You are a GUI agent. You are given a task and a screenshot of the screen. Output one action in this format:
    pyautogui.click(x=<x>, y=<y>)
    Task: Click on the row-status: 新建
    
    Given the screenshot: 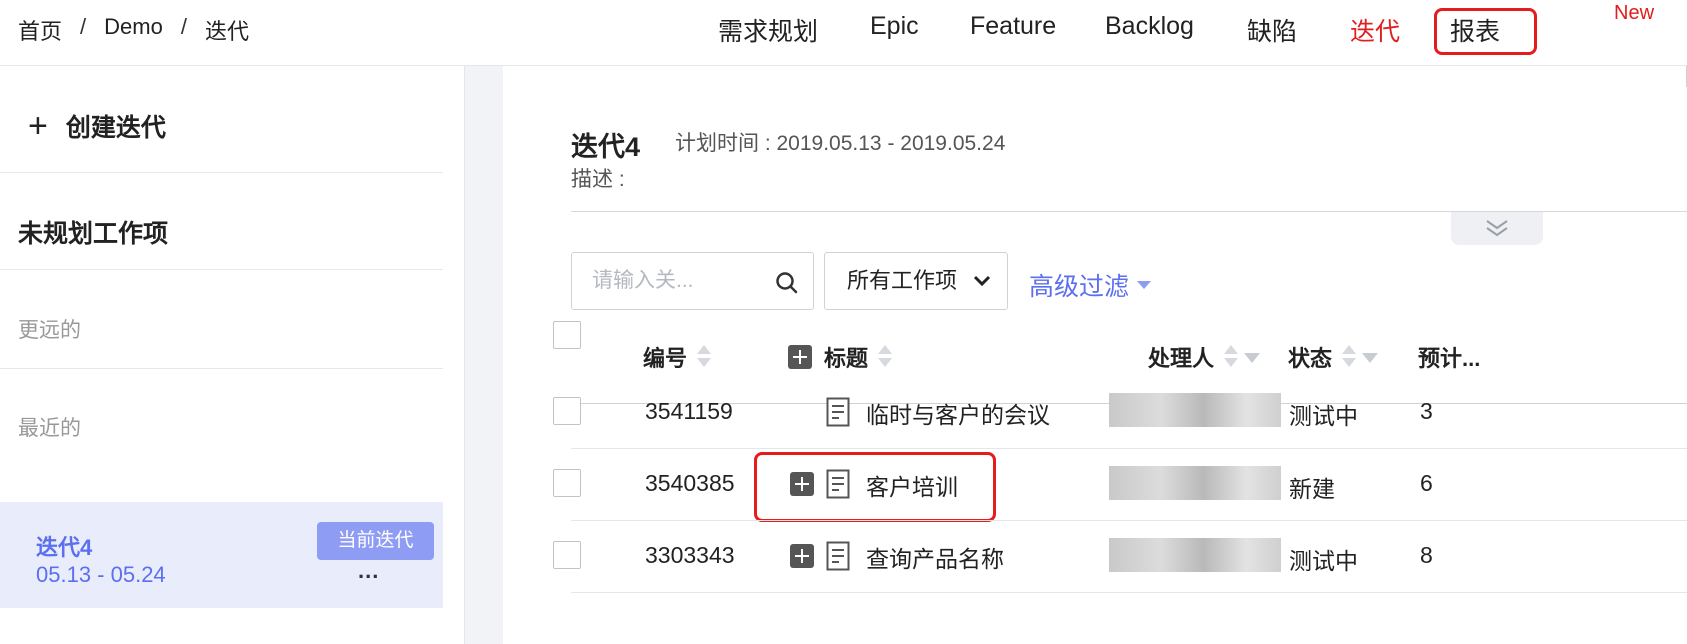 What is the action you would take?
    pyautogui.click(x=1312, y=487)
    